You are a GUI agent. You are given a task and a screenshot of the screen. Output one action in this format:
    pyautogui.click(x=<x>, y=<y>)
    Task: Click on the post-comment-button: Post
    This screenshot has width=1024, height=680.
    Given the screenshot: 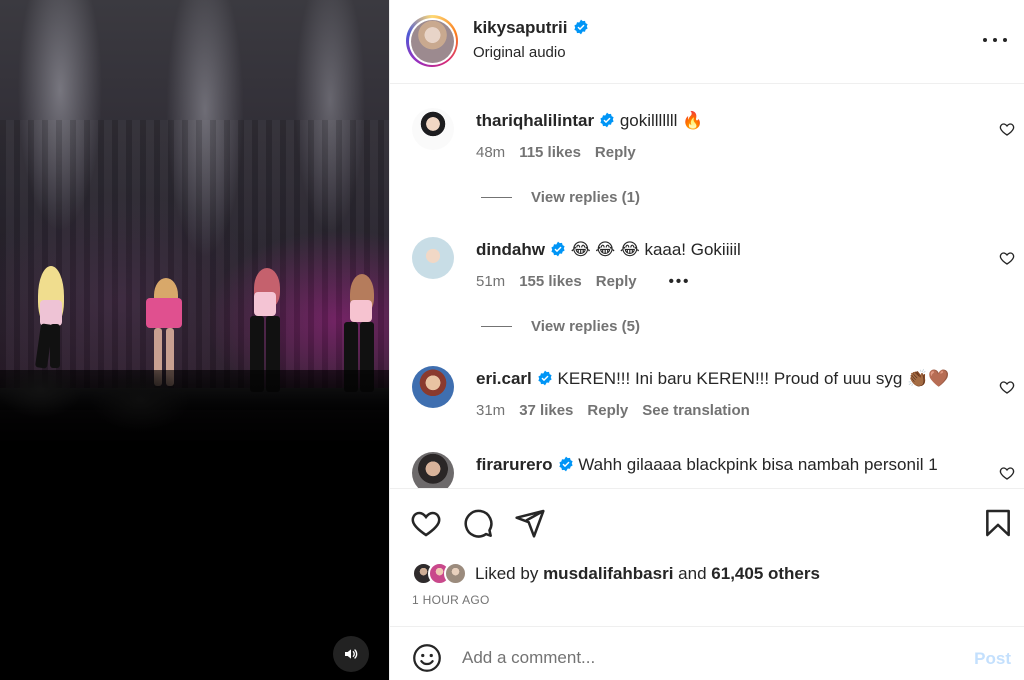 What is the action you would take?
    pyautogui.click(x=992, y=659)
    